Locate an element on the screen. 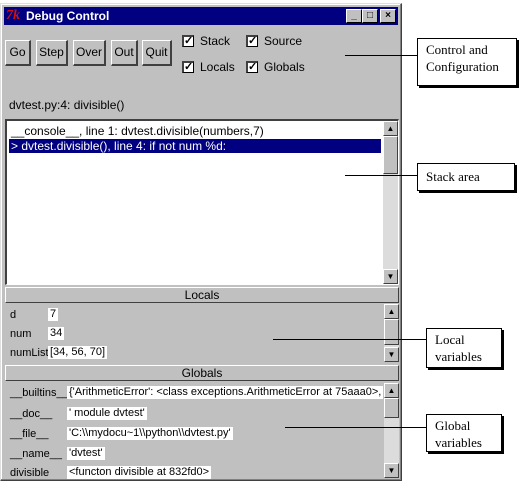  annotation-text: Local is located at coordinates (450, 339).